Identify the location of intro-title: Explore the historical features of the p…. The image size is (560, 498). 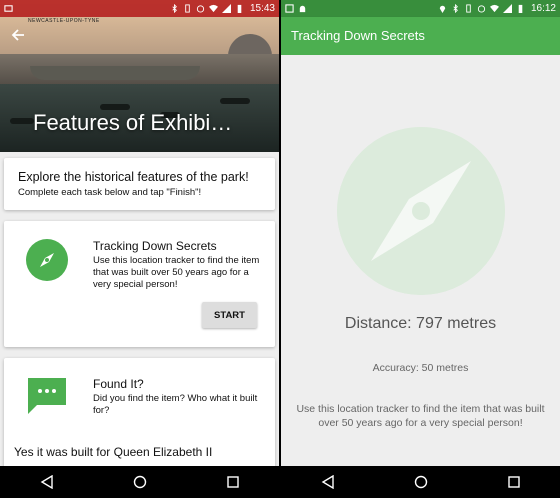
(133, 177).